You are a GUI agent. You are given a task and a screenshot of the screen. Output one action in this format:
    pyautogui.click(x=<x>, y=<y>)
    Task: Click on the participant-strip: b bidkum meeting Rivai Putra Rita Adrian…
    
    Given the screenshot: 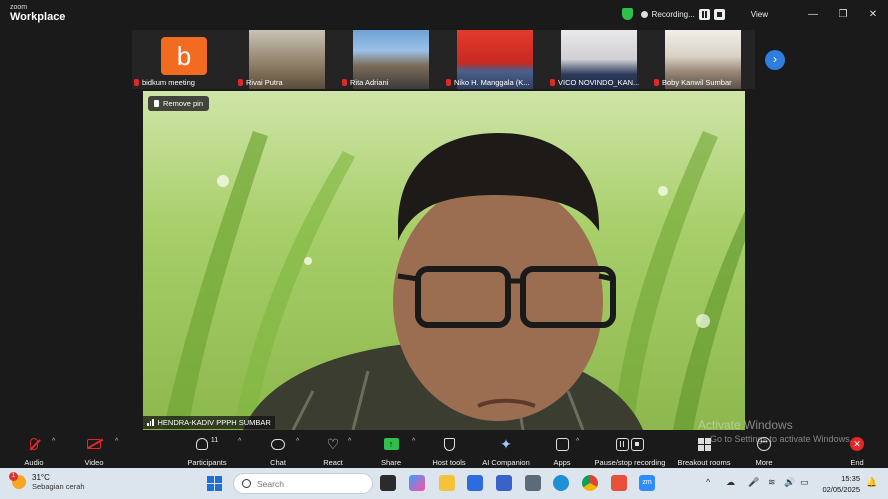 What is the action you would take?
    pyautogui.click(x=443, y=59)
    